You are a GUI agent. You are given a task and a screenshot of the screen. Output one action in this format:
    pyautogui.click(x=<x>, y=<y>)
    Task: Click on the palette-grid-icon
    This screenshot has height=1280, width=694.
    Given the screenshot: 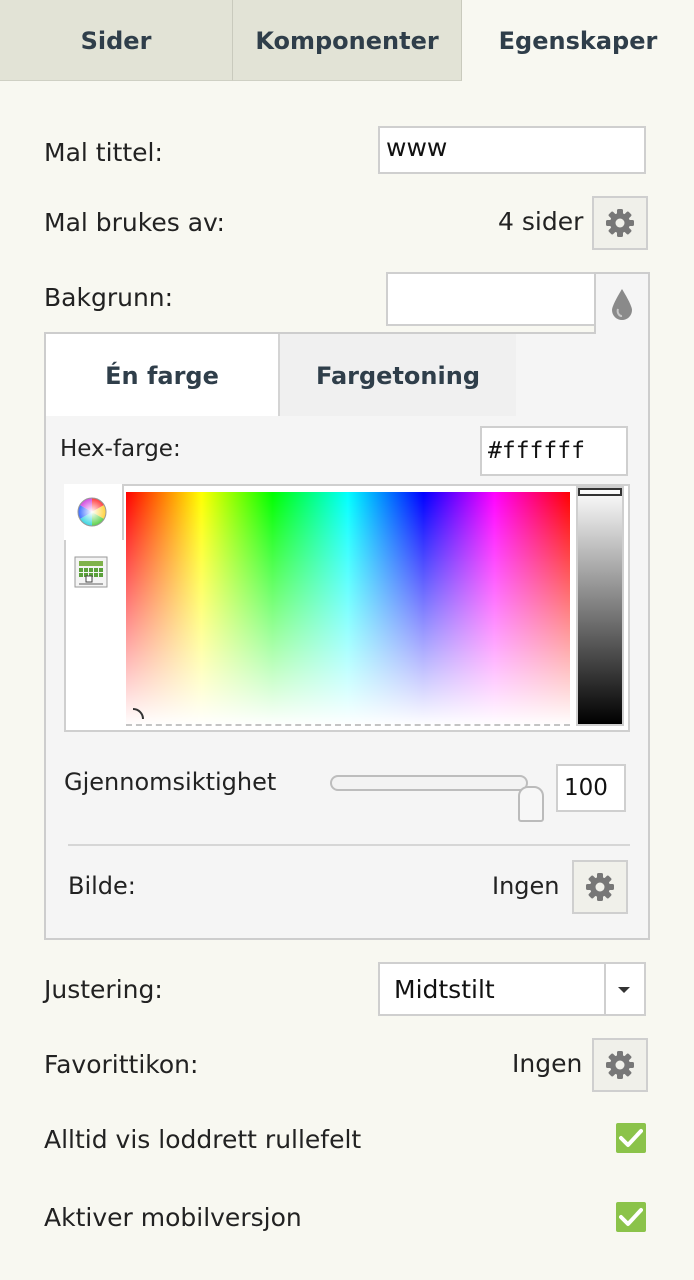 What is the action you would take?
    pyautogui.click(x=91, y=572)
    